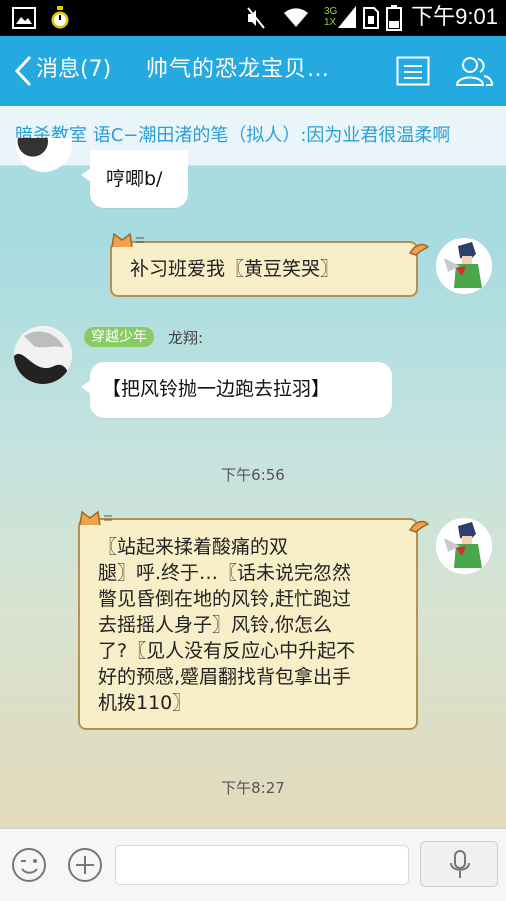 The height and width of the screenshot is (901, 506). Describe the element at coordinates (85, 865) in the screenshot. I see `plus-icon` at that location.